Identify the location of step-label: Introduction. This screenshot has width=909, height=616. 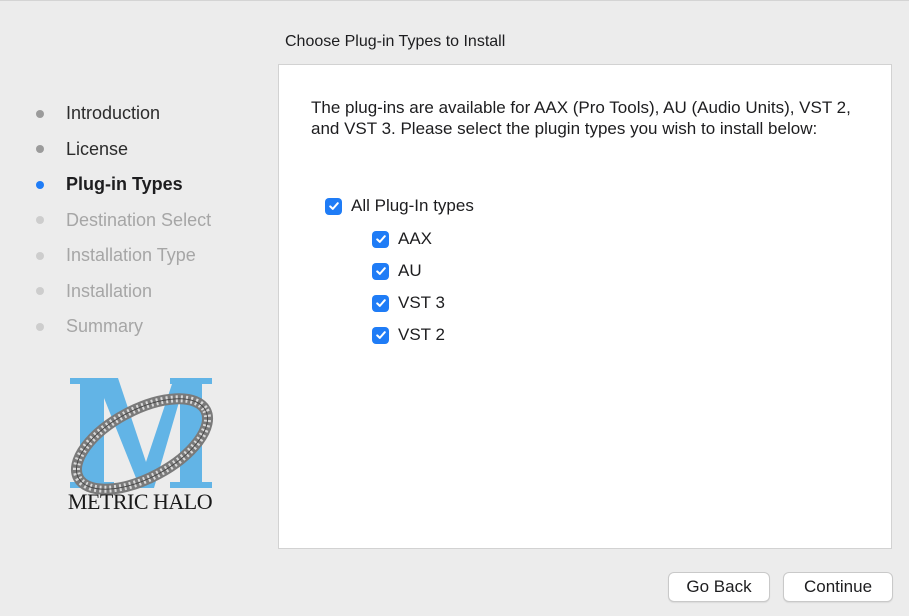
(113, 113).